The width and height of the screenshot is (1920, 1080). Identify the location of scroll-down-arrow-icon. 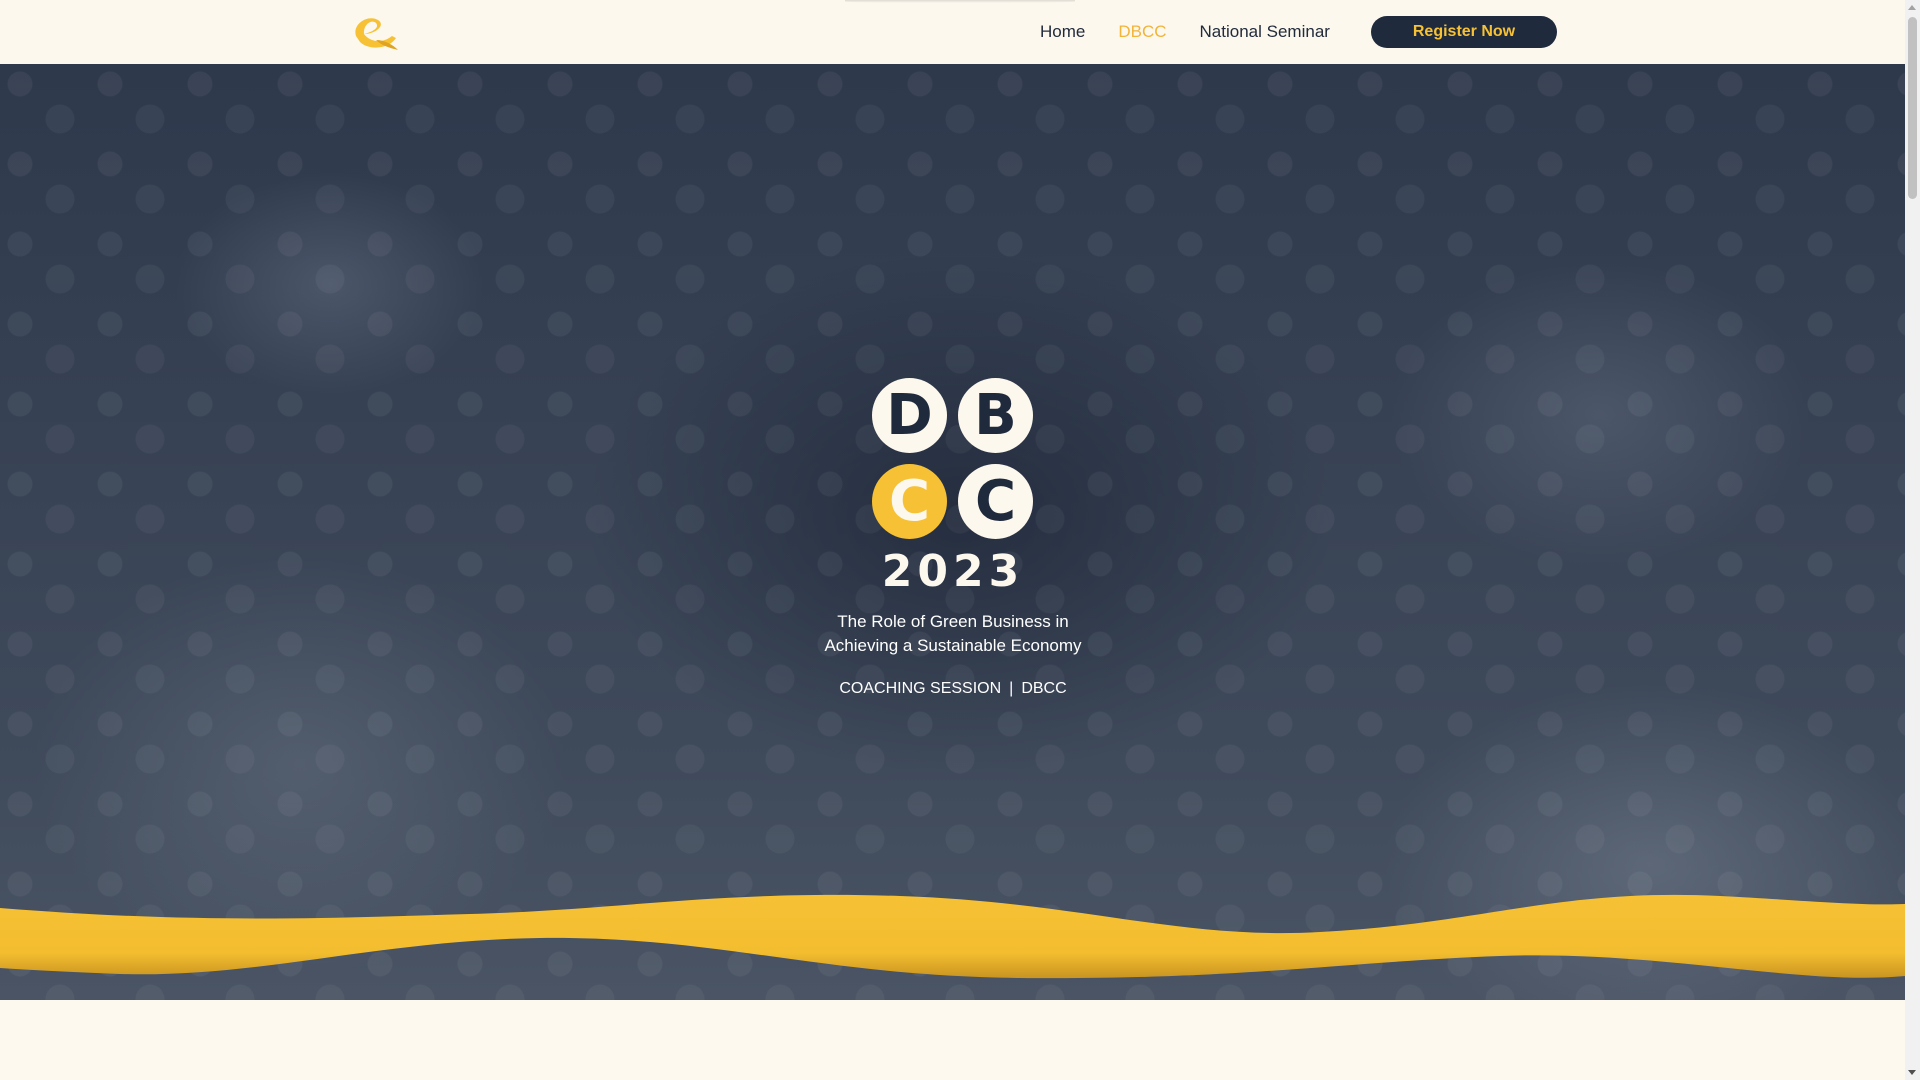
(1912, 1072).